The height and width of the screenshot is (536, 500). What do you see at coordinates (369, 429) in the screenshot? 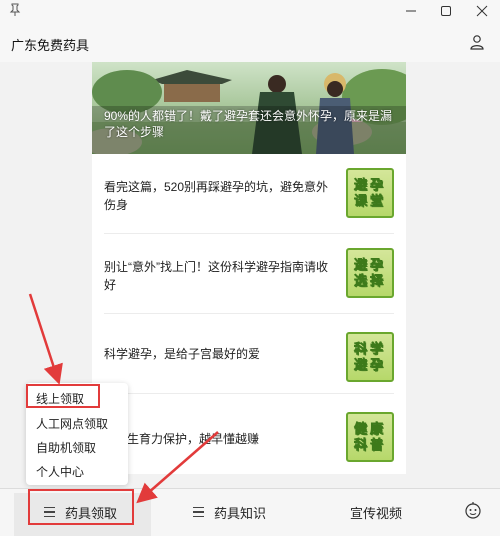
I see `thumb-text-top: 健康` at bounding box center [369, 429].